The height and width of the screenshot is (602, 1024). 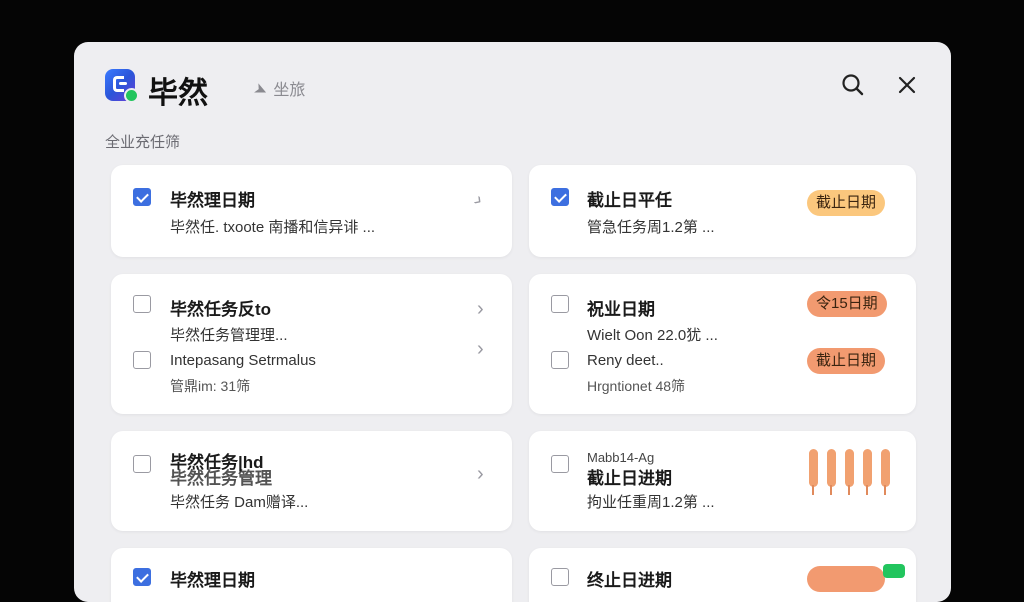 What do you see at coordinates (621, 457) in the screenshot?
I see `task-tag: Mabb14-Ag` at bounding box center [621, 457].